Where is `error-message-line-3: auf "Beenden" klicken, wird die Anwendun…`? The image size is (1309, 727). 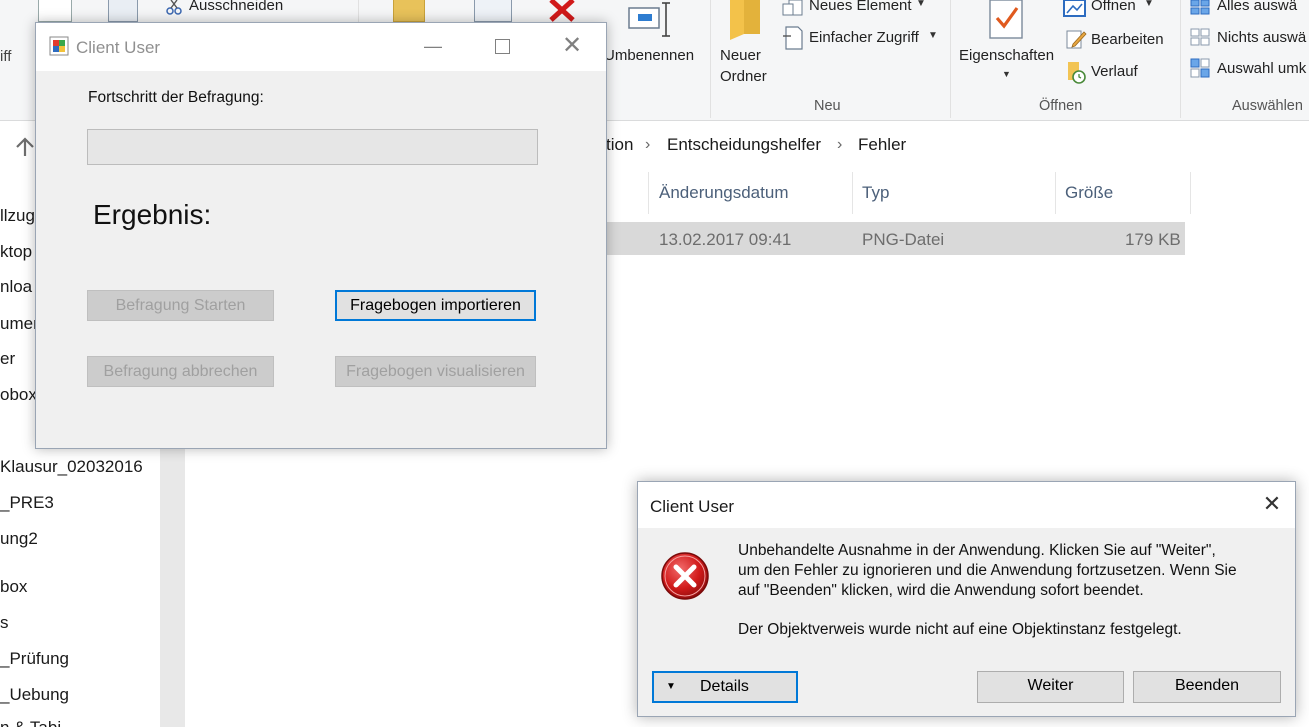 error-message-line-3: auf "Beenden" klicken, wird die Anwendun… is located at coordinates (941, 590).